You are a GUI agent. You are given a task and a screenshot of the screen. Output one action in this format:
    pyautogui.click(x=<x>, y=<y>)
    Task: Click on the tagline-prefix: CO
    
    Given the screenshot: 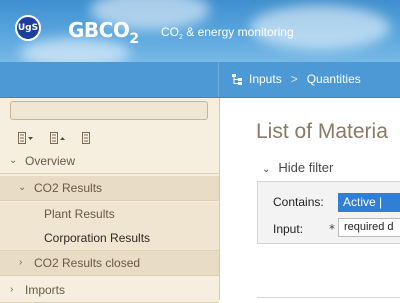 What is the action you would take?
    pyautogui.click(x=170, y=32)
    